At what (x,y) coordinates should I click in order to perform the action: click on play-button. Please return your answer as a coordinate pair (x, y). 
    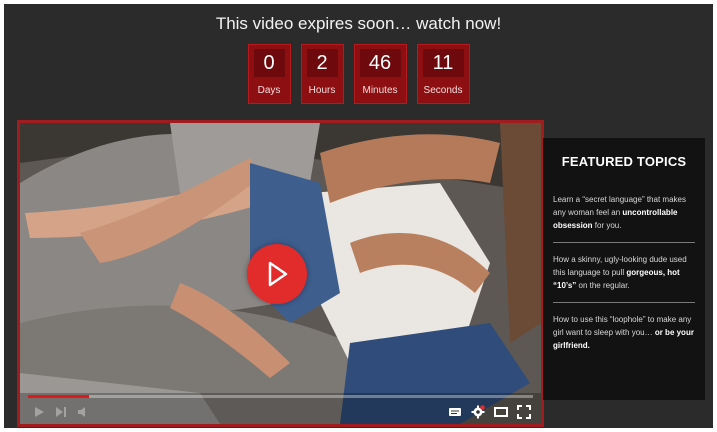
    Looking at the image, I should click on (277, 274).